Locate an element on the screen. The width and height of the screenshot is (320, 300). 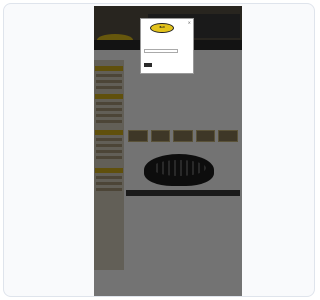
popup-dialog: Bell × is located at coordinates (167, 46).